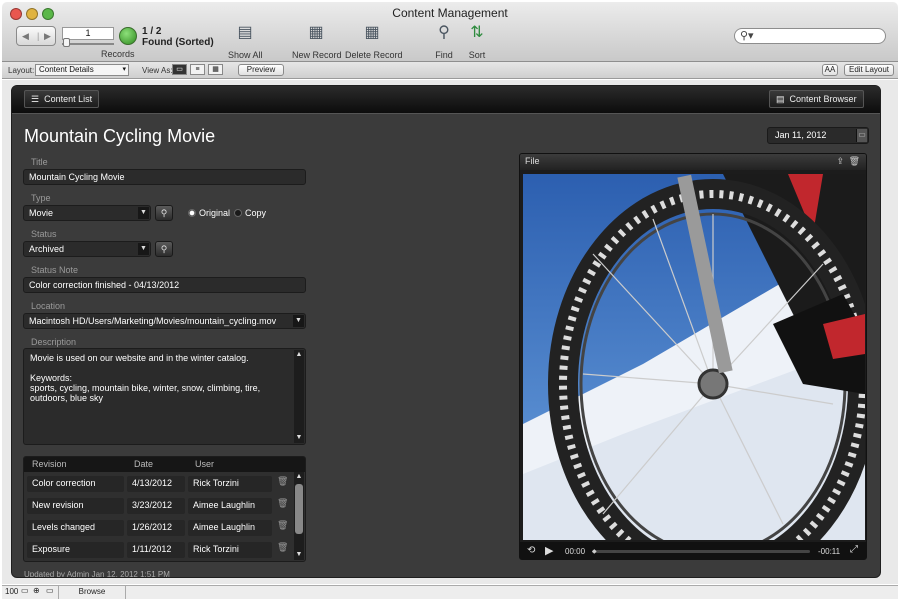 Image resolution: width=900 pixels, height=600 pixels. Describe the element at coordinates (810, 36) in the screenshot. I see `quick-find-search-input: ⚲▾` at that location.